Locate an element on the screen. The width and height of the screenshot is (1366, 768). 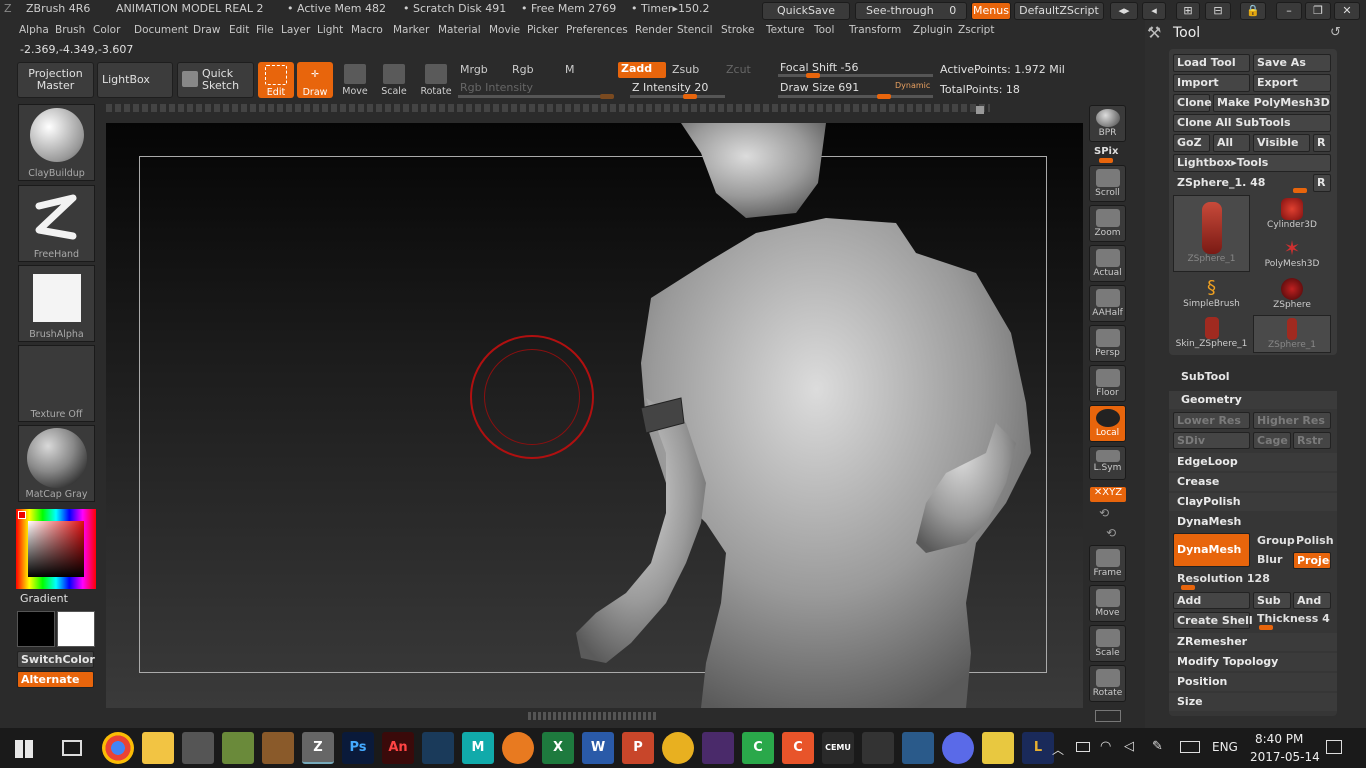
import-button: Import is located at coordinates (1211, 83).